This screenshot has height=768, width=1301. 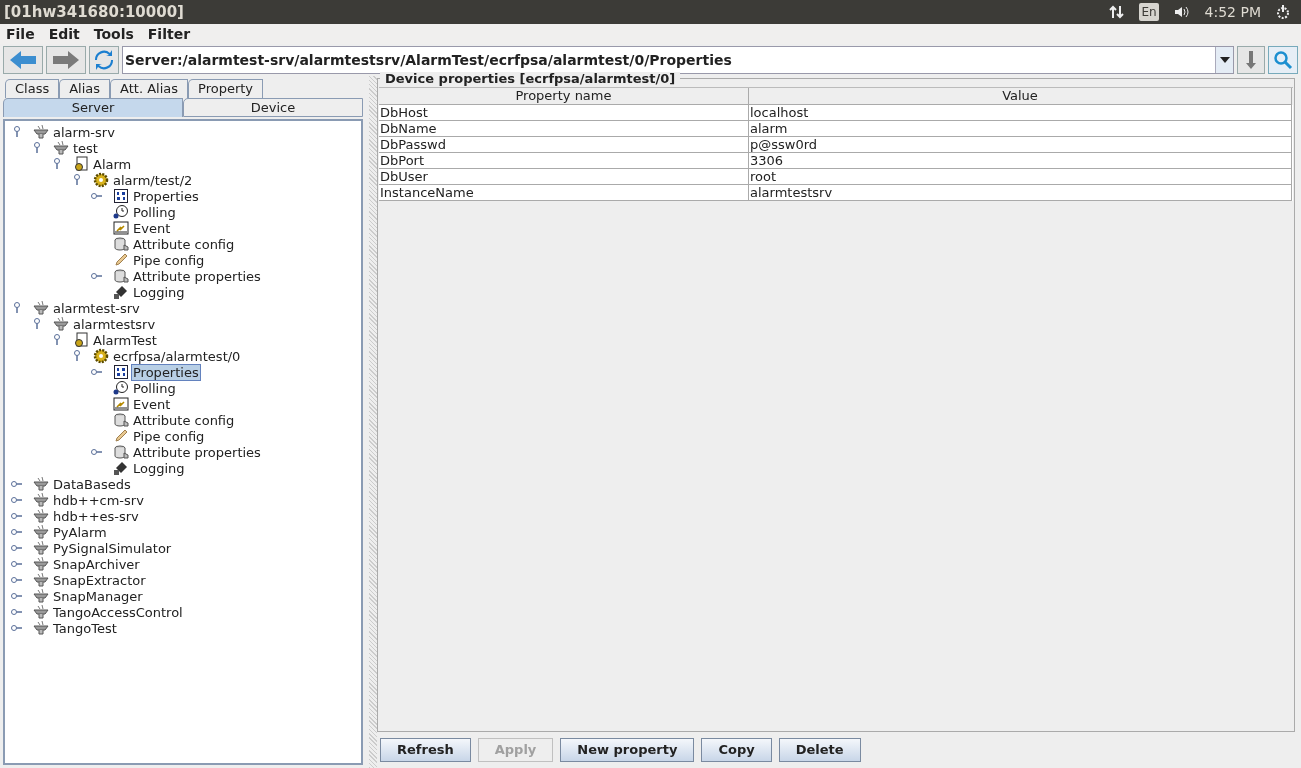 What do you see at coordinates (564, 96) in the screenshot?
I see `column-header: Property name` at bounding box center [564, 96].